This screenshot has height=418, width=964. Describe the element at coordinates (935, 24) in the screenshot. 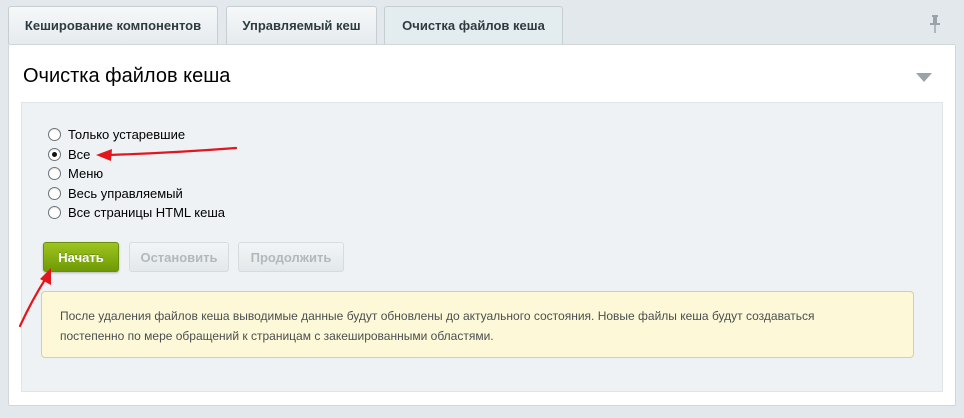

I see `pin-icon` at that location.